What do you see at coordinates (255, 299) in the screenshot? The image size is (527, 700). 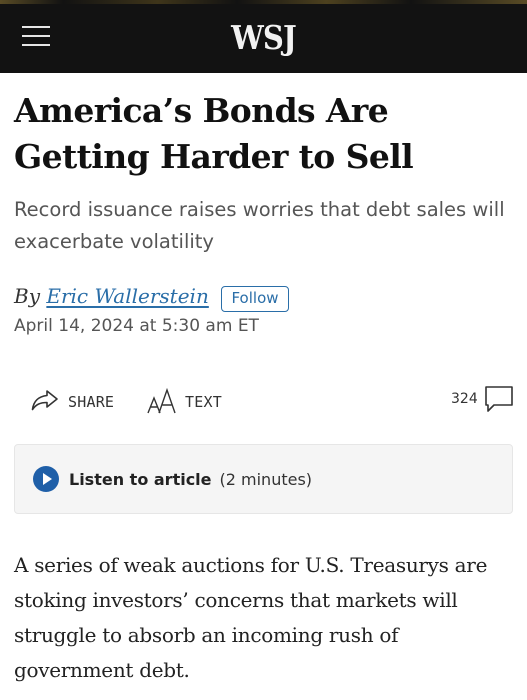 I see `follow-button: Follow` at bounding box center [255, 299].